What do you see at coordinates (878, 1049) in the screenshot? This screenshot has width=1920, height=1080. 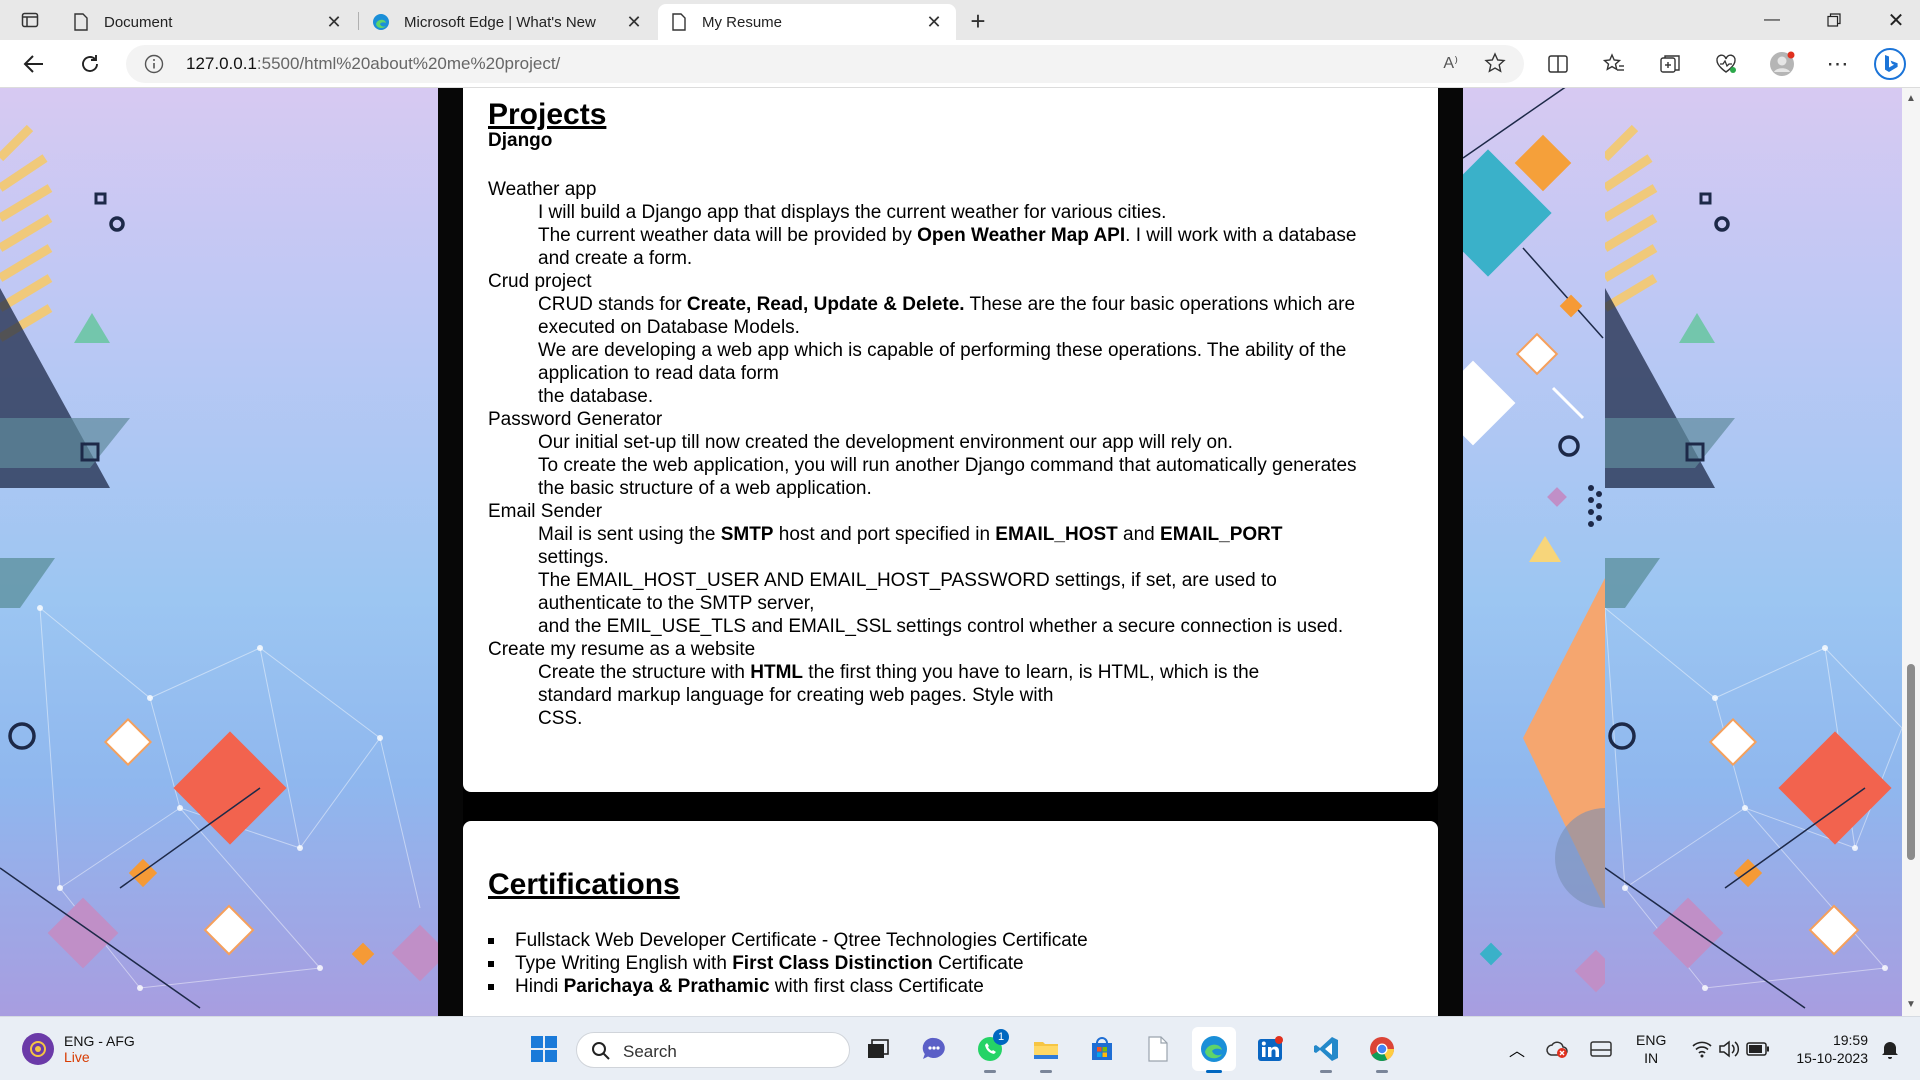 I see `task-view-button` at bounding box center [878, 1049].